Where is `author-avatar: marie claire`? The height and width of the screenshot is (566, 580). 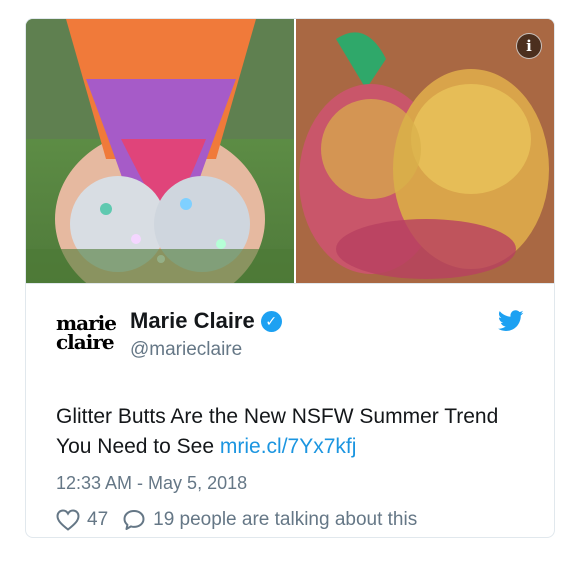
author-avatar: marie claire is located at coordinates (87, 333).